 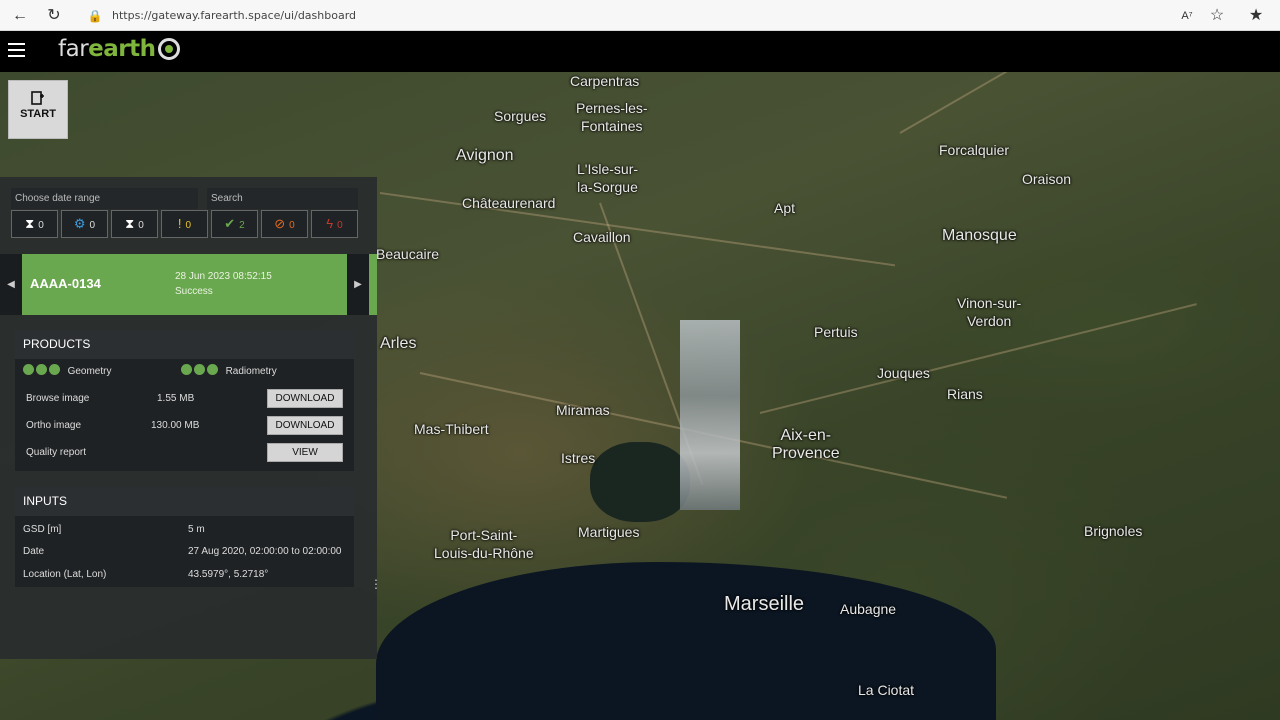 I want to click on input-value: 27 Aug 2020, 02:00:00 to 02:00:00, so click(x=265, y=551).